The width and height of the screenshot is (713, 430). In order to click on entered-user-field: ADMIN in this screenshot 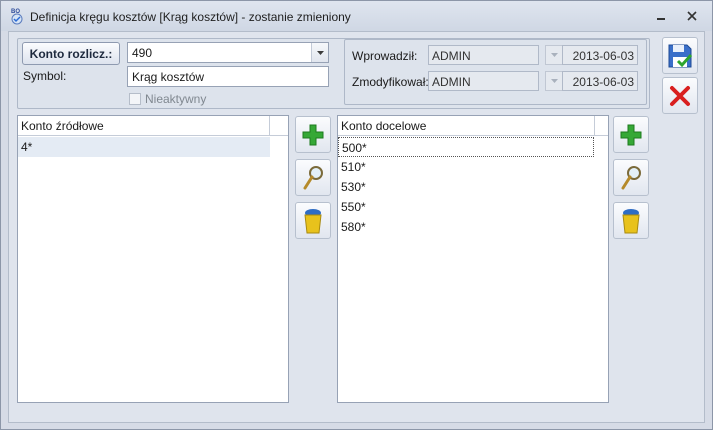, I will do `click(483, 55)`.